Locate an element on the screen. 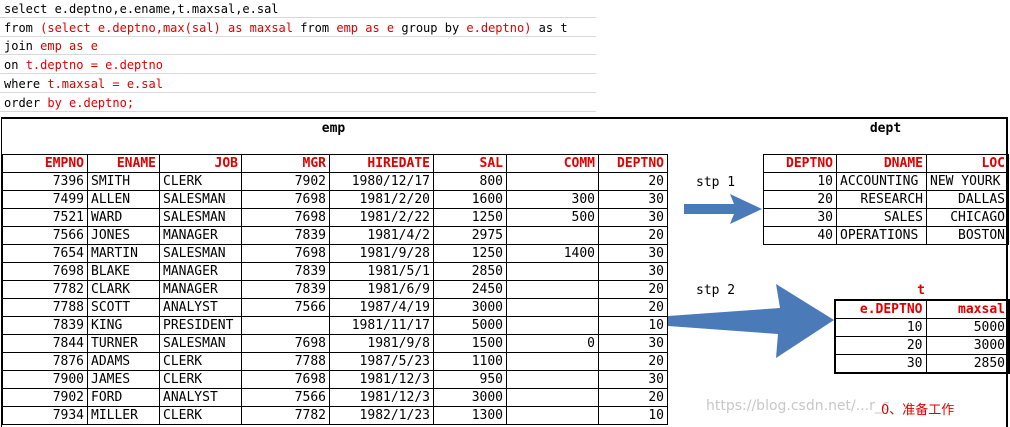 This screenshot has width=1010, height=427. emp-header-cell: EMPNO is located at coordinates (45, 163).